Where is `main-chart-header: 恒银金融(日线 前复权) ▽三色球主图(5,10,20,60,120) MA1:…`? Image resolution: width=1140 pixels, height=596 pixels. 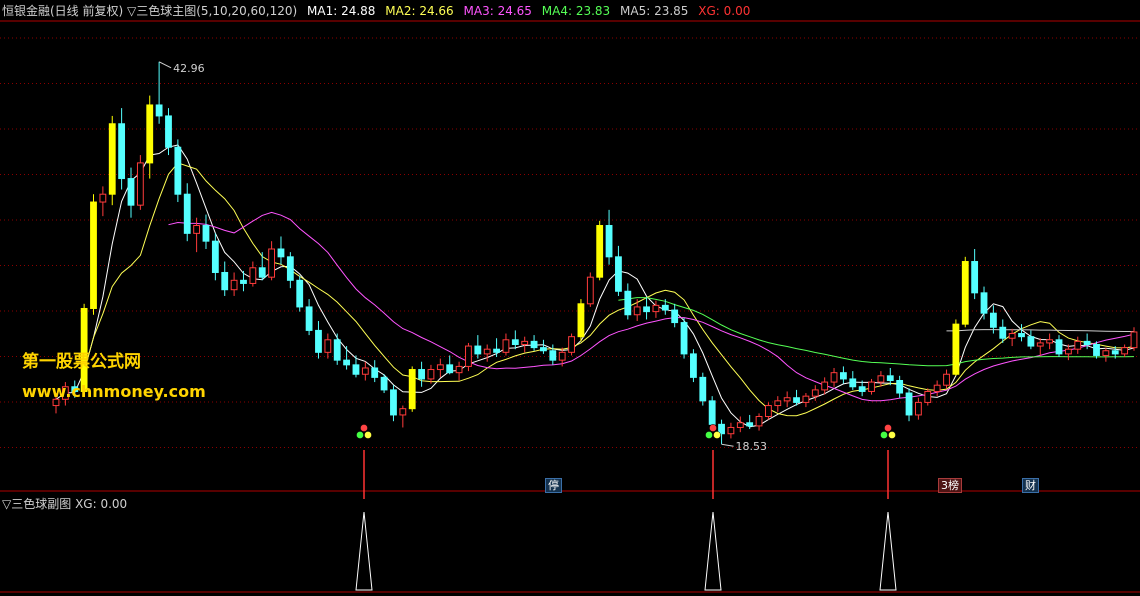 main-chart-header: 恒银金融(日线 前复权) ▽三色球主图(5,10,20,60,120) MA1:… is located at coordinates (379, 11).